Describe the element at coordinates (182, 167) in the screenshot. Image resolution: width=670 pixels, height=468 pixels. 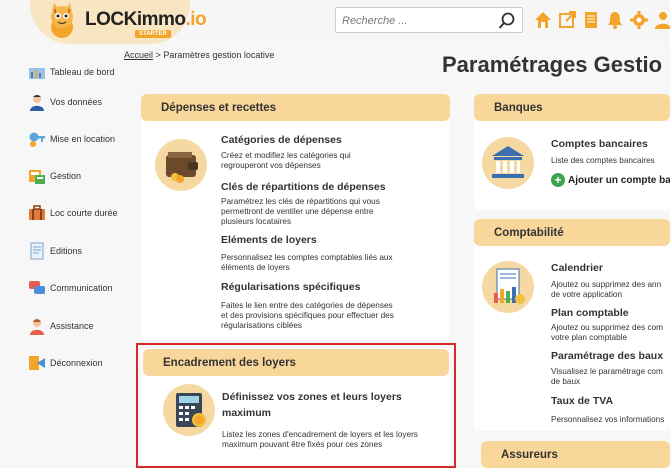
I see `wallet-icon` at that location.